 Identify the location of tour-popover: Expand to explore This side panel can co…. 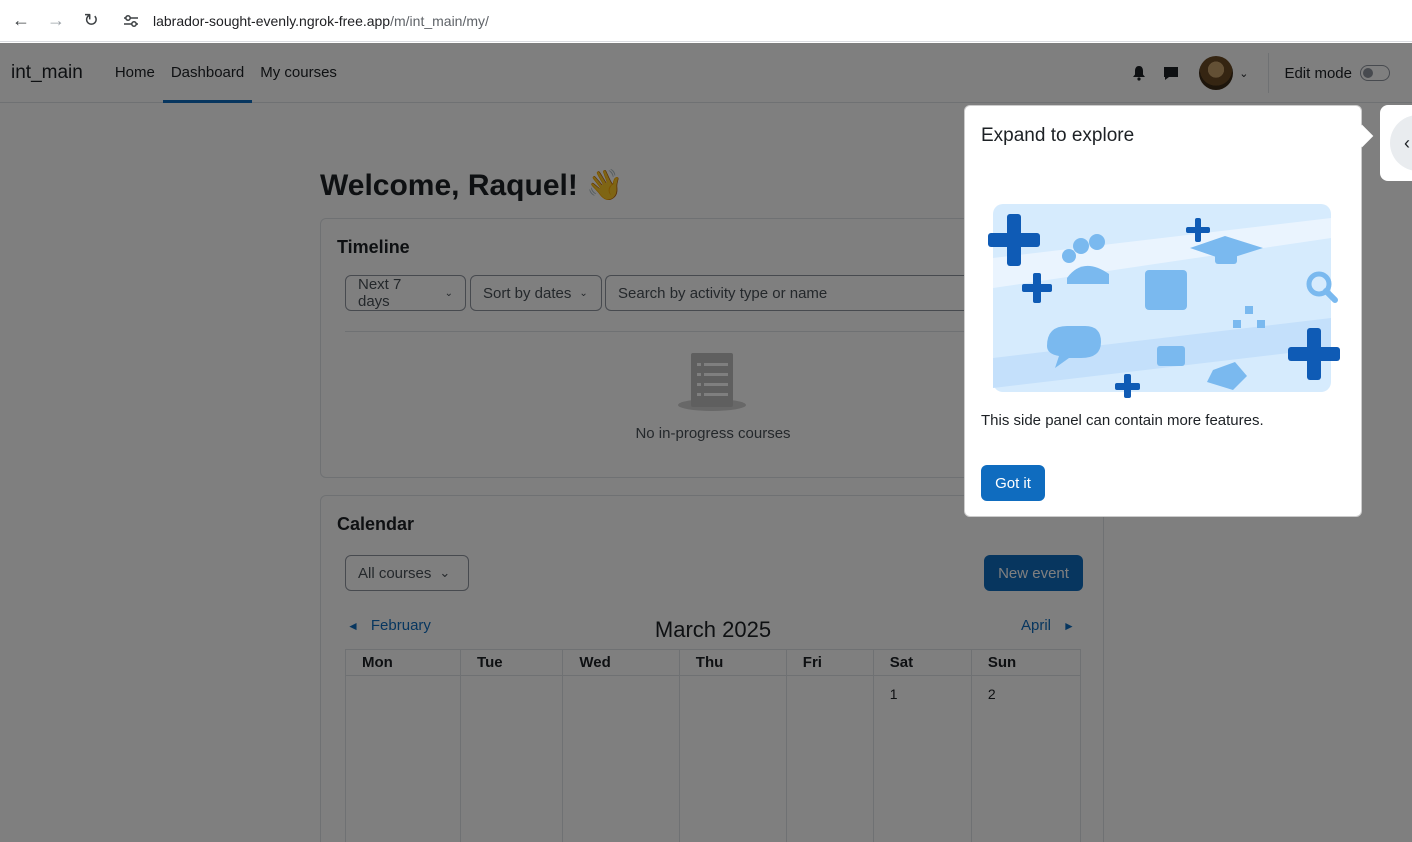
(1163, 311).